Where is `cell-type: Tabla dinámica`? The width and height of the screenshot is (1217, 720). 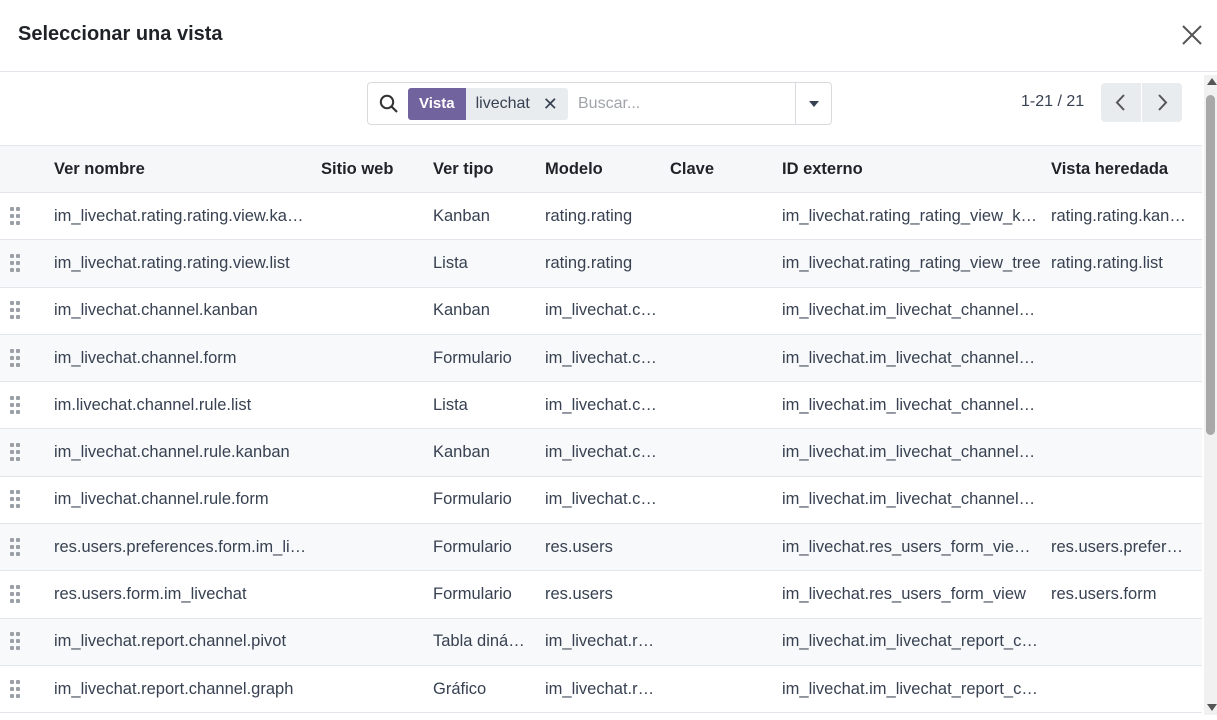 cell-type: Tabla dinámica is located at coordinates (489, 642).